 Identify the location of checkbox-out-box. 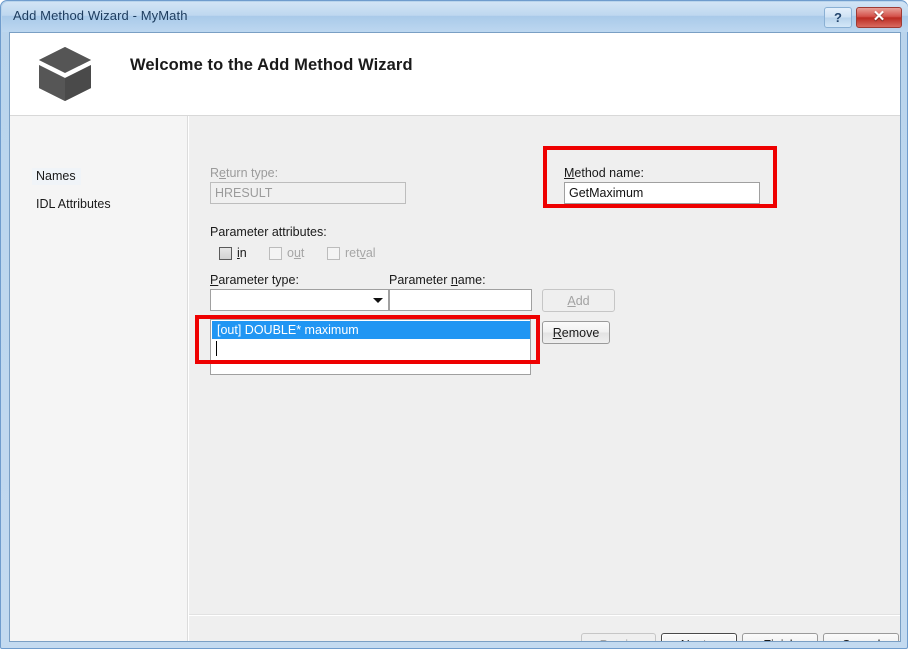
(275, 253).